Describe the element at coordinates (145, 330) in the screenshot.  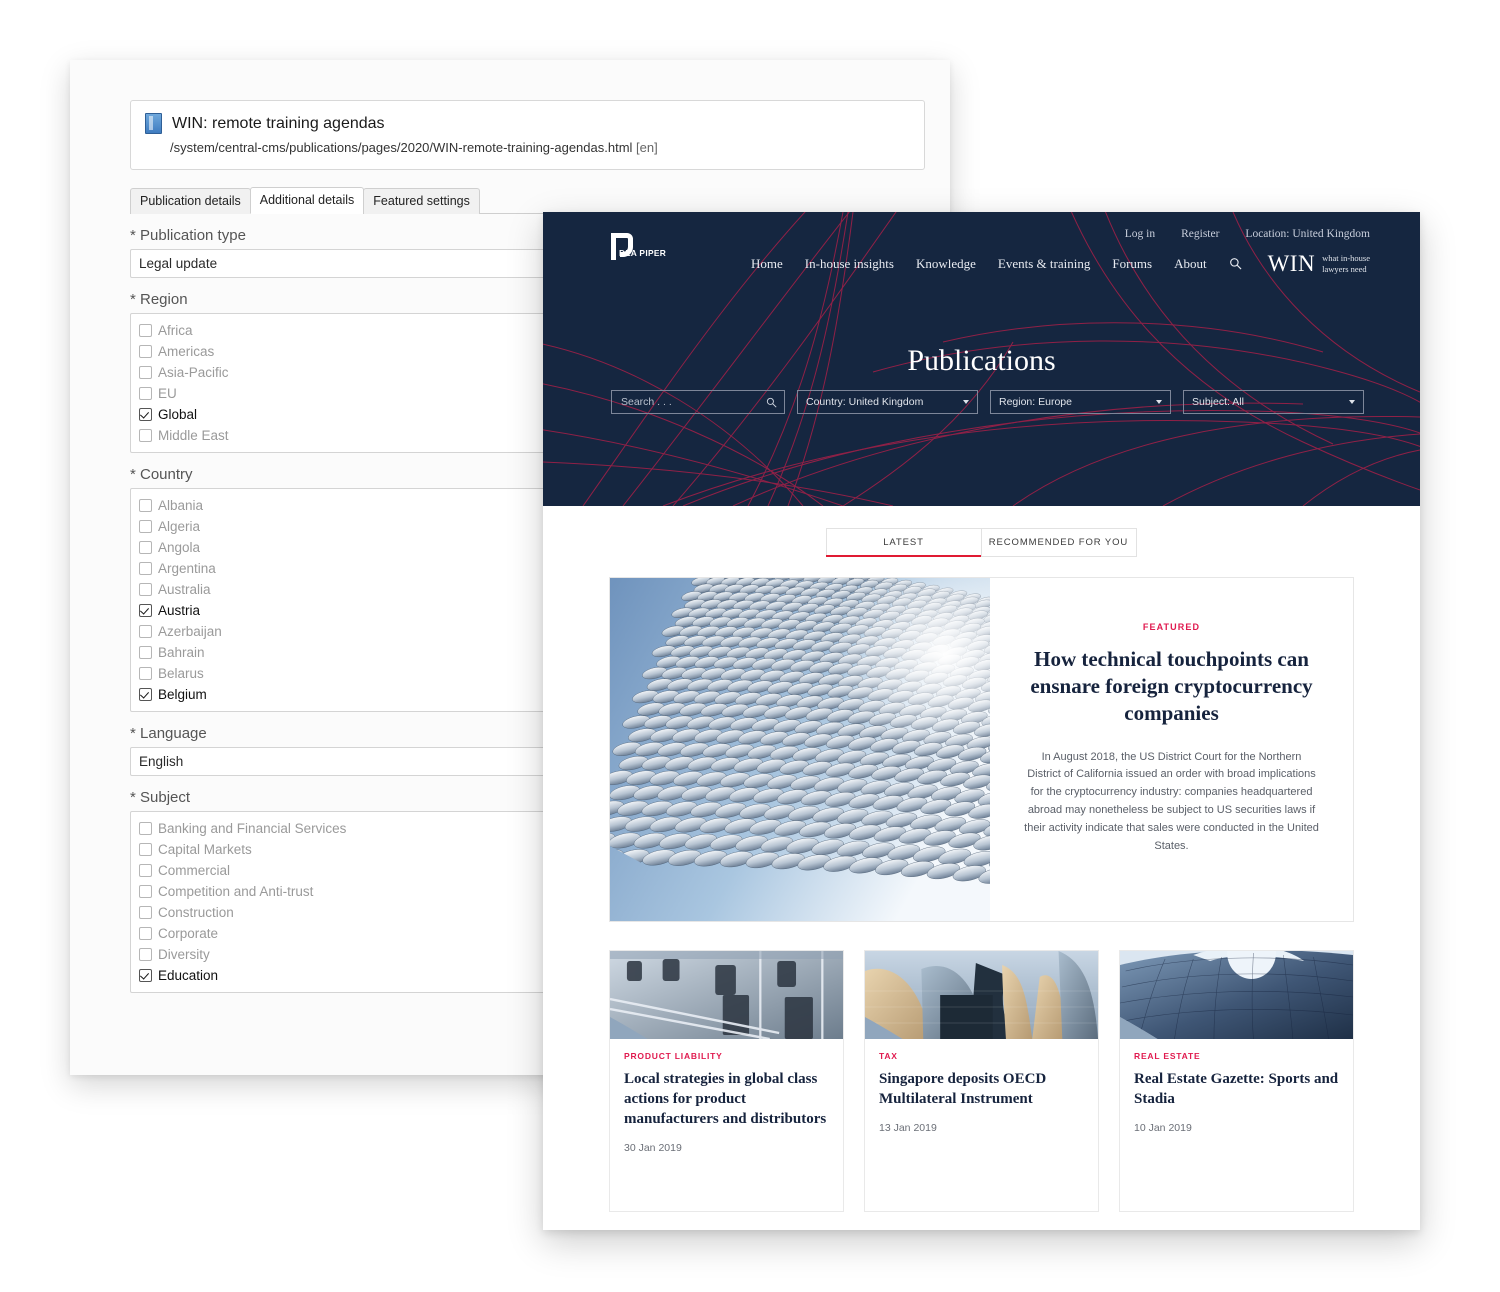
I see `checkbox-africa` at that location.